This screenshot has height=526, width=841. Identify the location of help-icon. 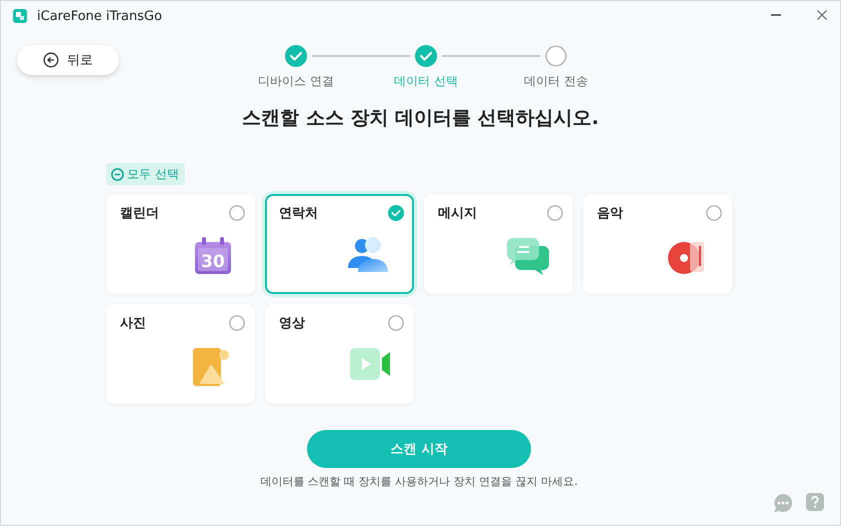
(815, 503).